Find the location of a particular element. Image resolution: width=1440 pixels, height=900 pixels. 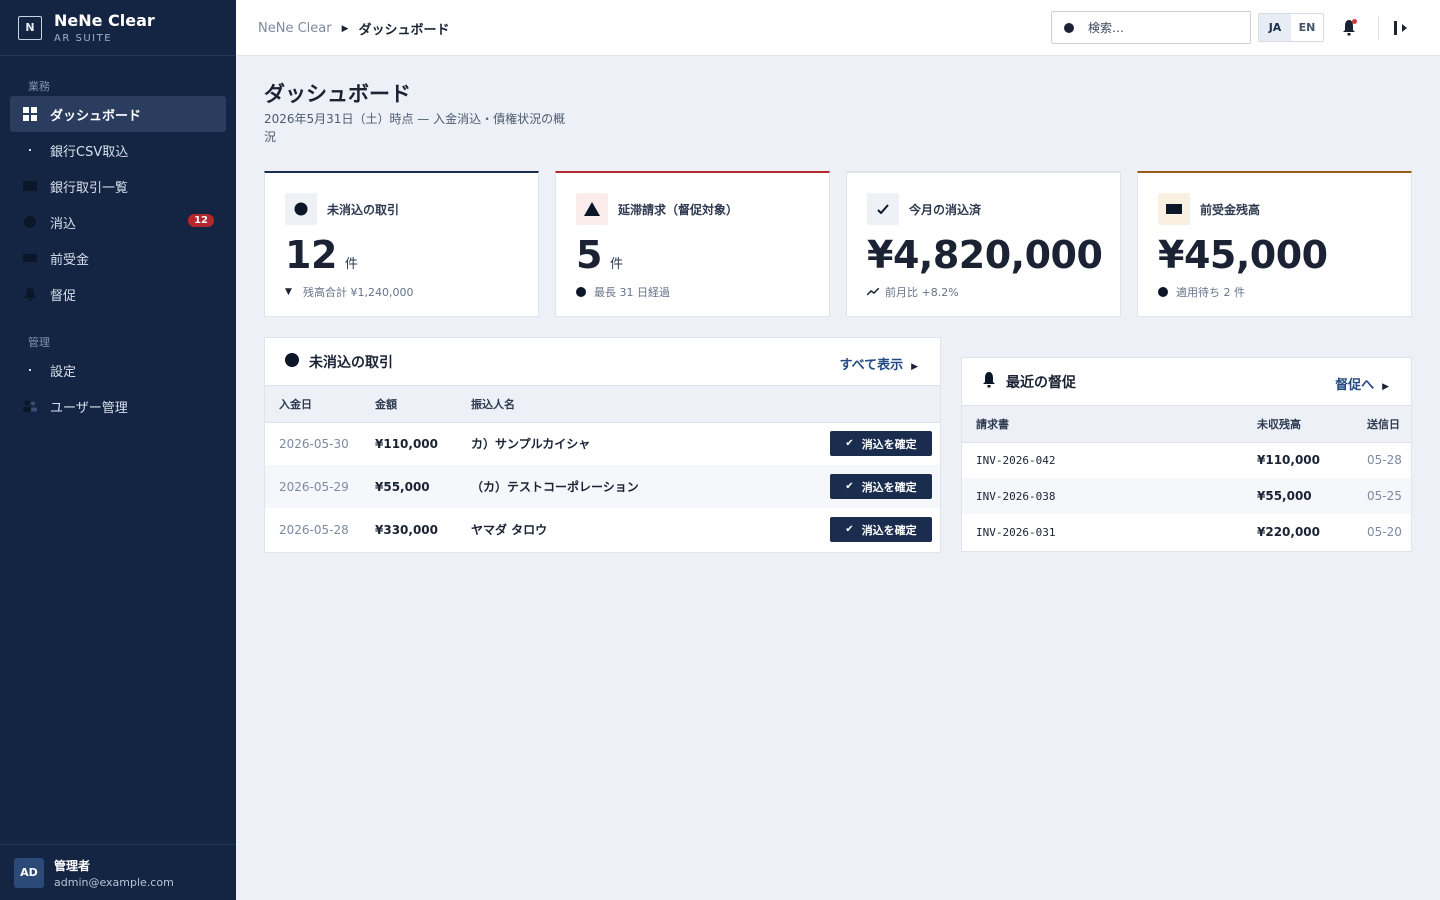

sidebar-item-label: ダッシュボード is located at coordinates (96, 116).